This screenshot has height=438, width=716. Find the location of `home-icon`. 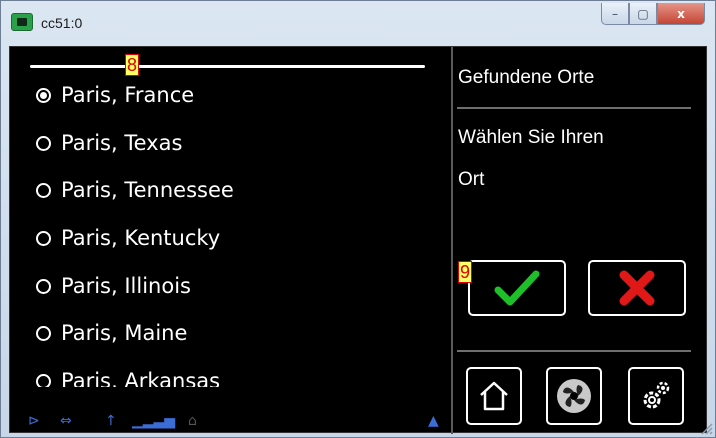

home-icon is located at coordinates (494, 396).